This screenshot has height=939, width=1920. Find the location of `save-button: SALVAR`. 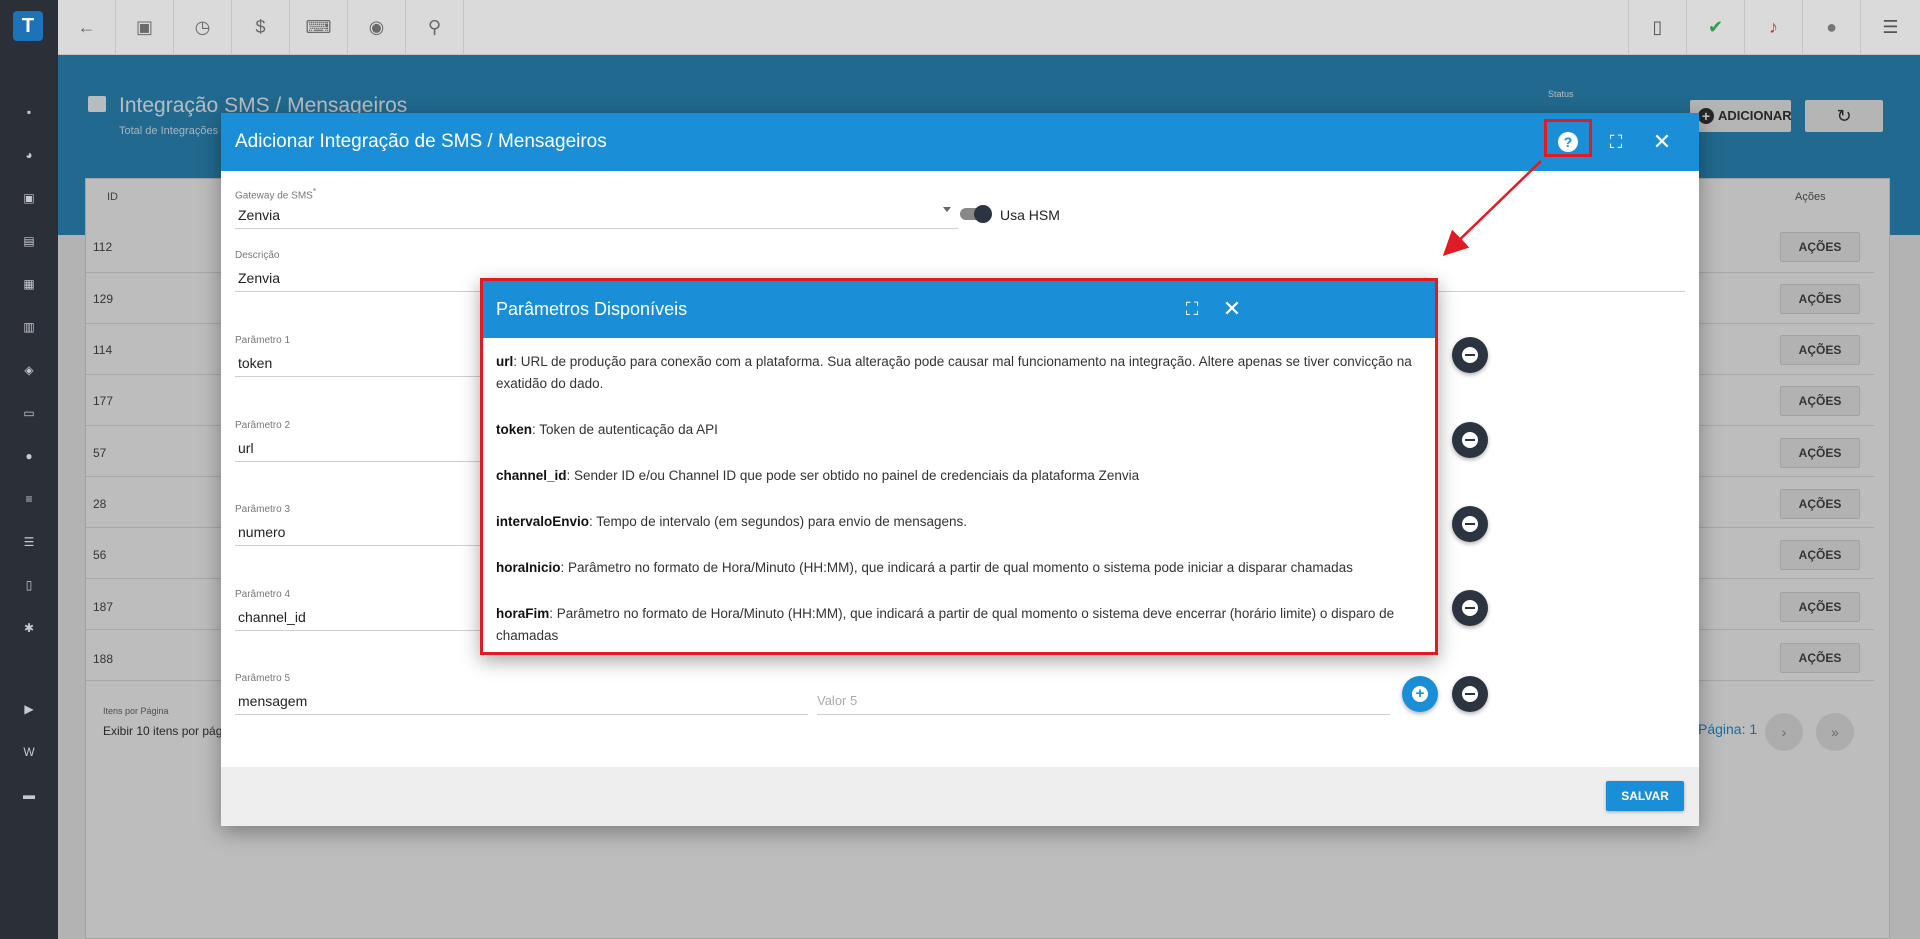

save-button: SALVAR is located at coordinates (1645, 796).